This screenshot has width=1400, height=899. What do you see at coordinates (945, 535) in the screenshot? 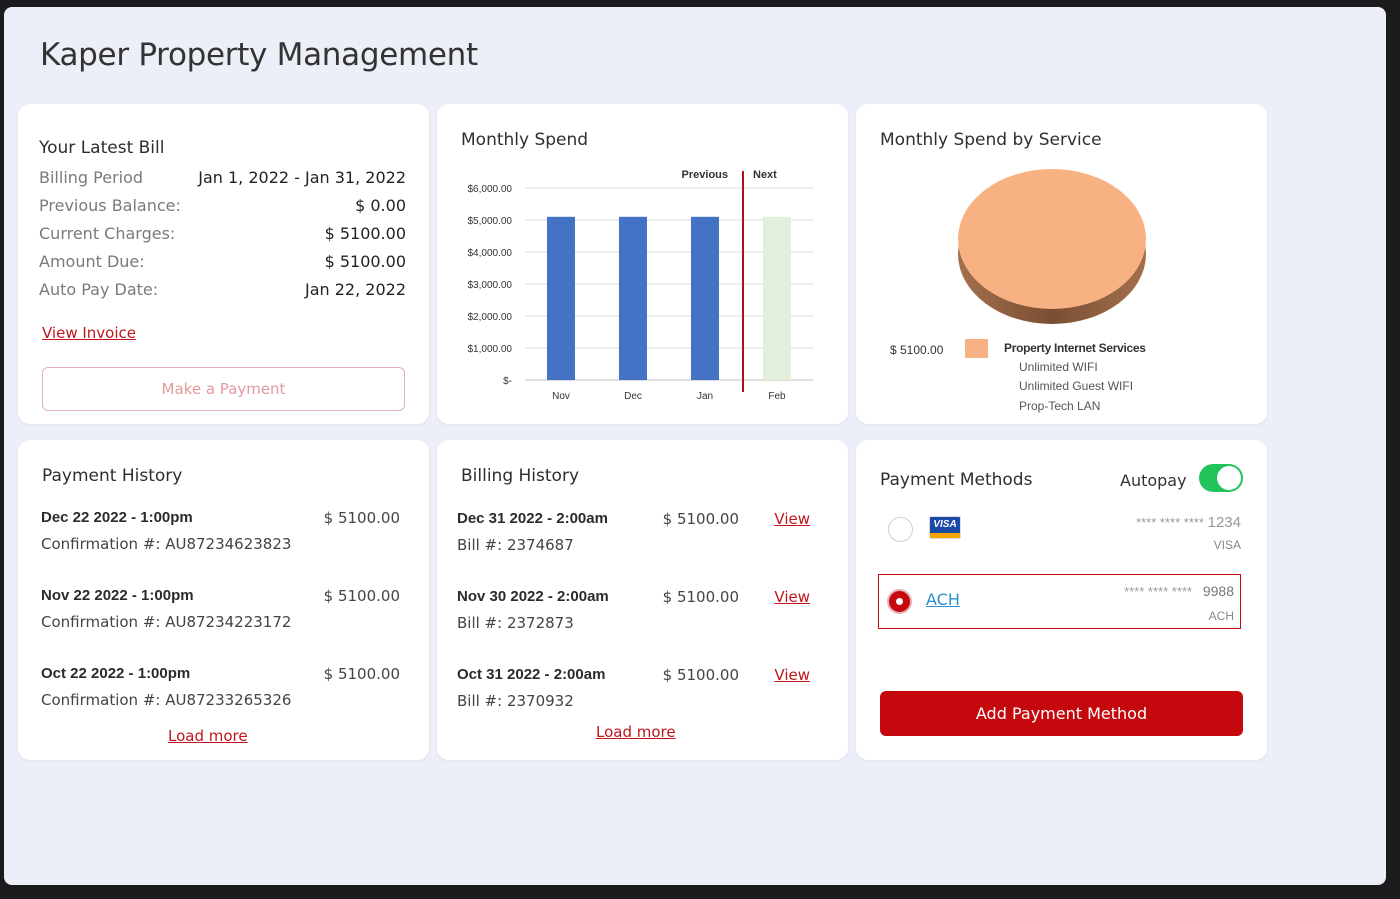
I see `visa-logo-stripe` at bounding box center [945, 535].